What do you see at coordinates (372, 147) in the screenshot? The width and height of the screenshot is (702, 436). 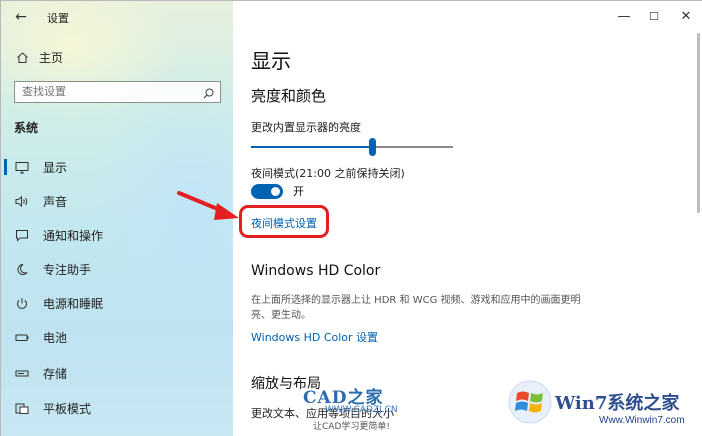 I see `slider-thumb` at bounding box center [372, 147].